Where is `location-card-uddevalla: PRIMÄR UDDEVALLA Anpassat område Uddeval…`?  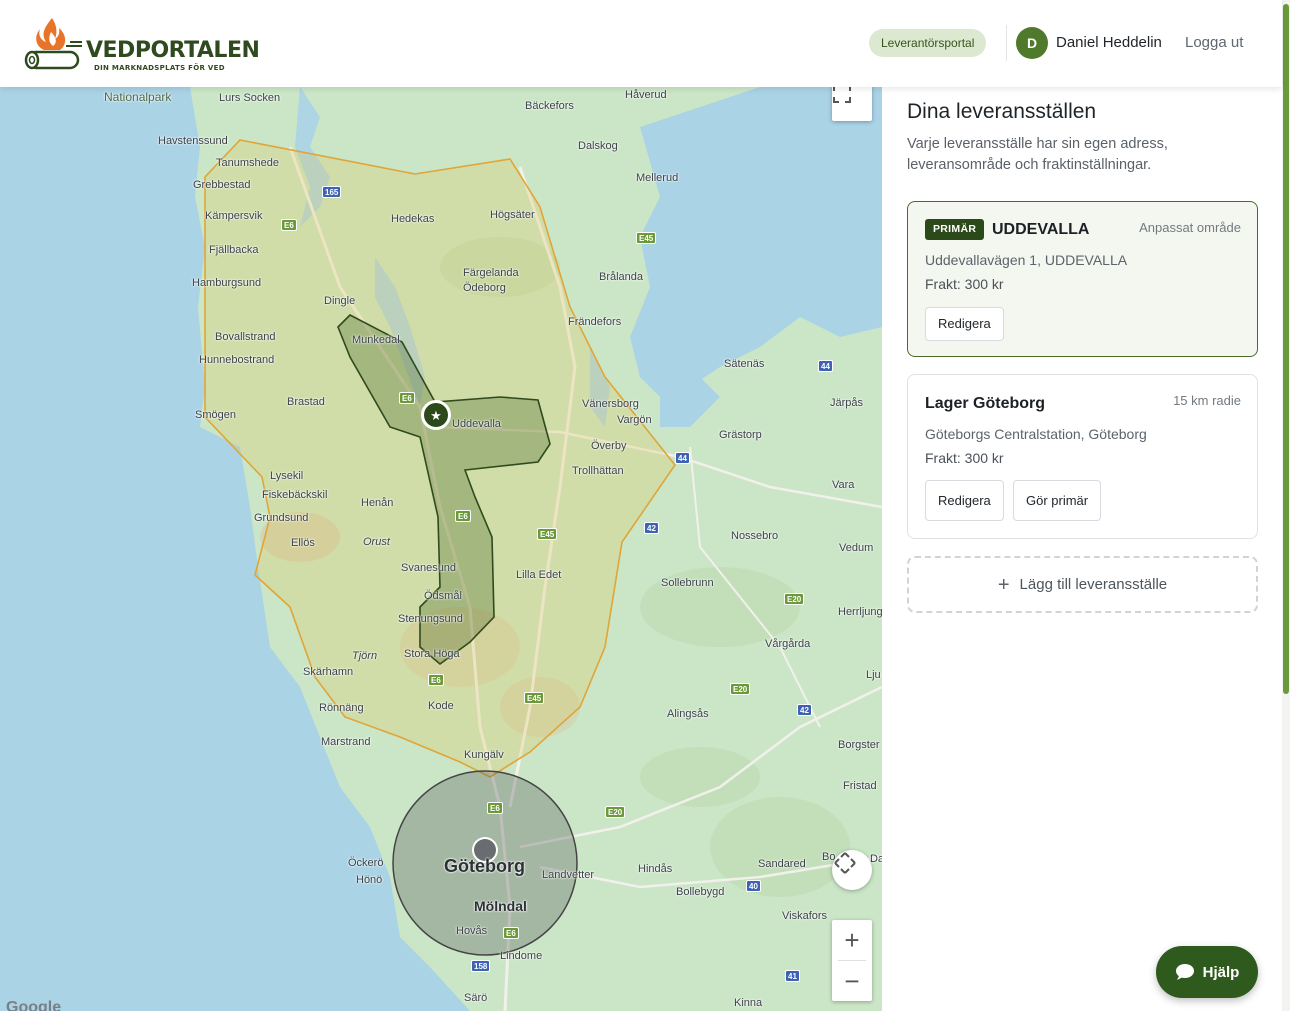
location-card-uddevalla: PRIMÄR UDDEVALLA Anpassat område Uddeval… is located at coordinates (1082, 279).